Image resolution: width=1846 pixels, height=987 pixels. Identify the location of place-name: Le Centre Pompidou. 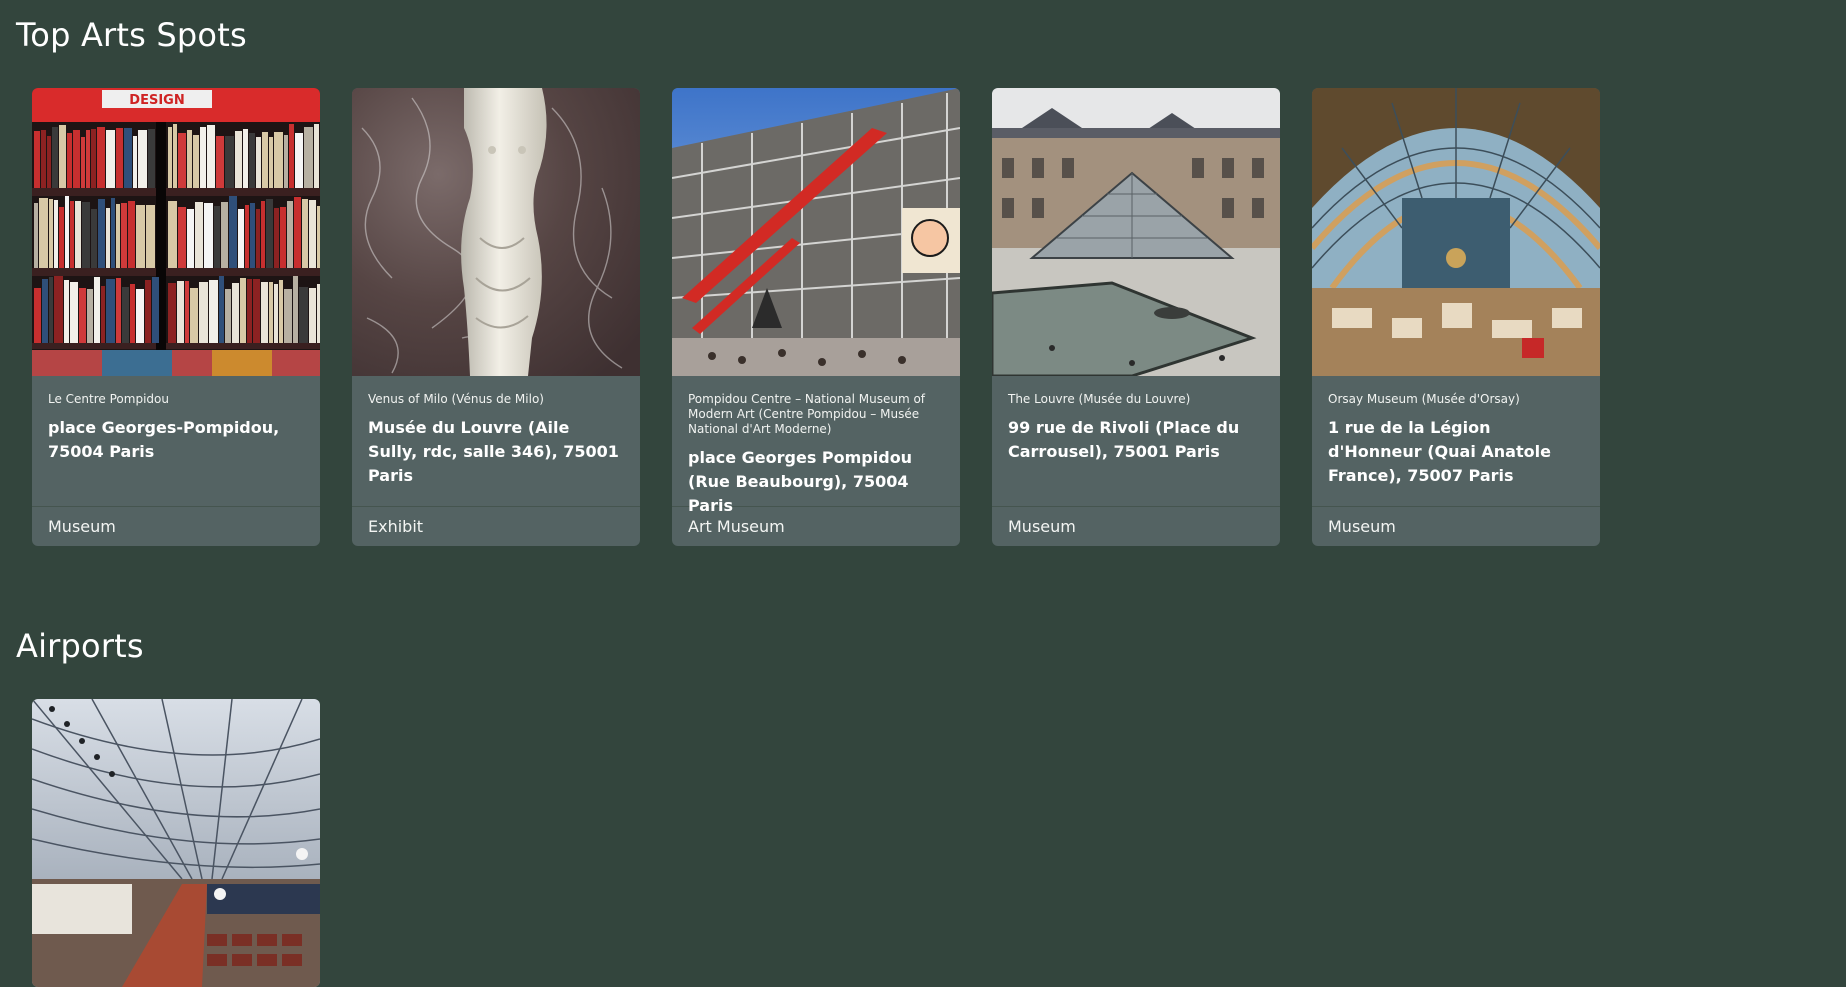
(108, 399).